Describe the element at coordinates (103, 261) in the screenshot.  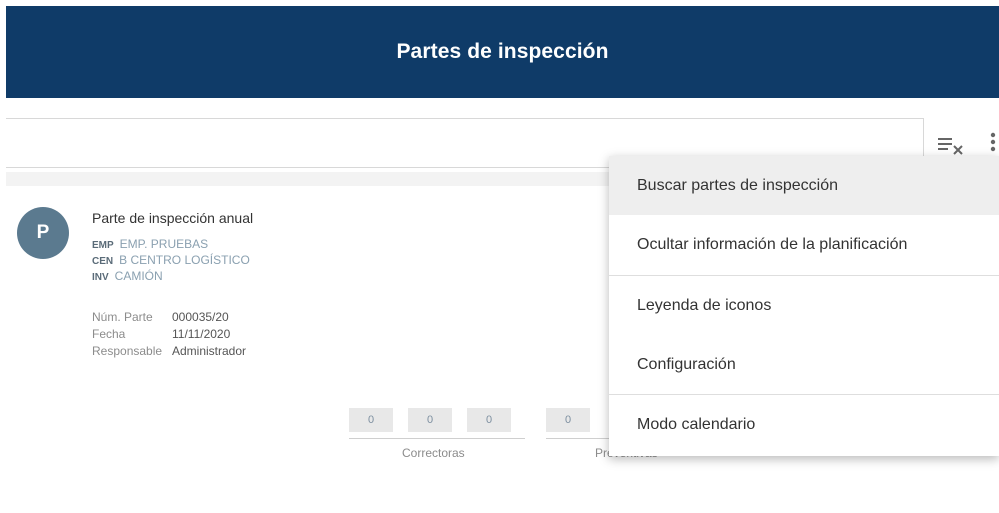
I see `tag-code: CEN` at that location.